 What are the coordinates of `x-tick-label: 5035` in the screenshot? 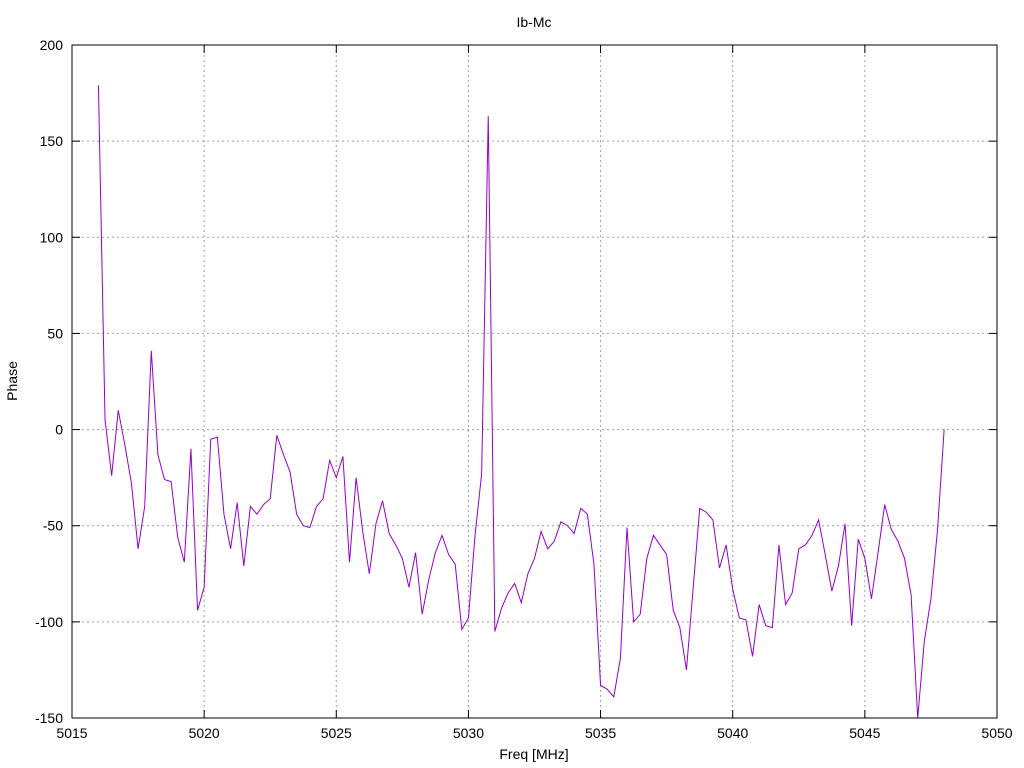 It's located at (600, 733).